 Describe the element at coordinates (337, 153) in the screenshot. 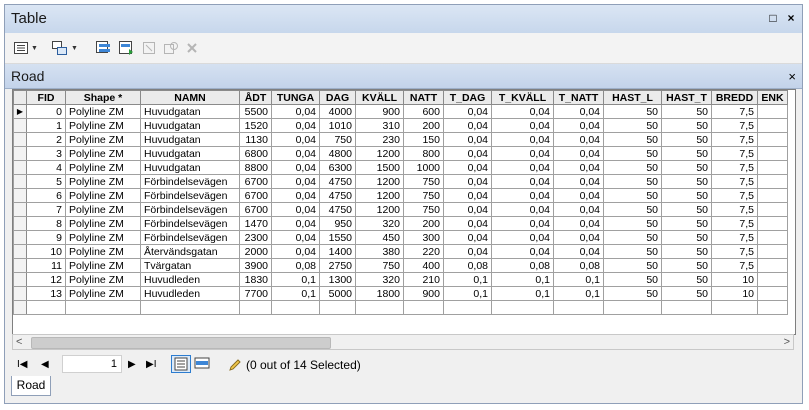

I see `table-cell: 4800` at that location.